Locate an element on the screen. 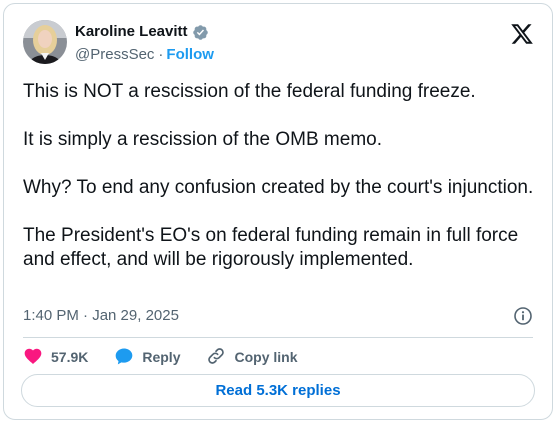 This screenshot has width=558, height=425. reply-label: Reply is located at coordinates (161, 357).